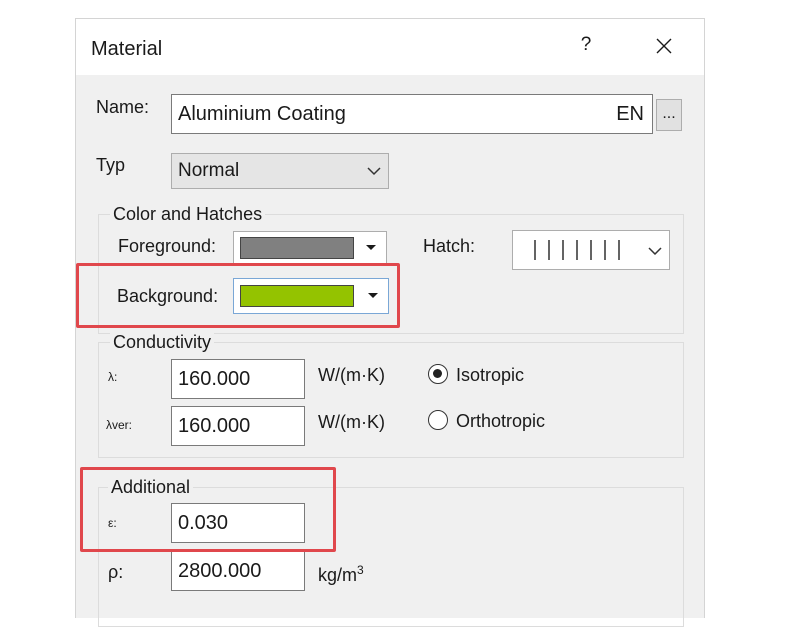 The width and height of the screenshot is (800, 627). What do you see at coordinates (238, 426) in the screenshot?
I see `lambda-ver-input: 160.000` at bounding box center [238, 426].